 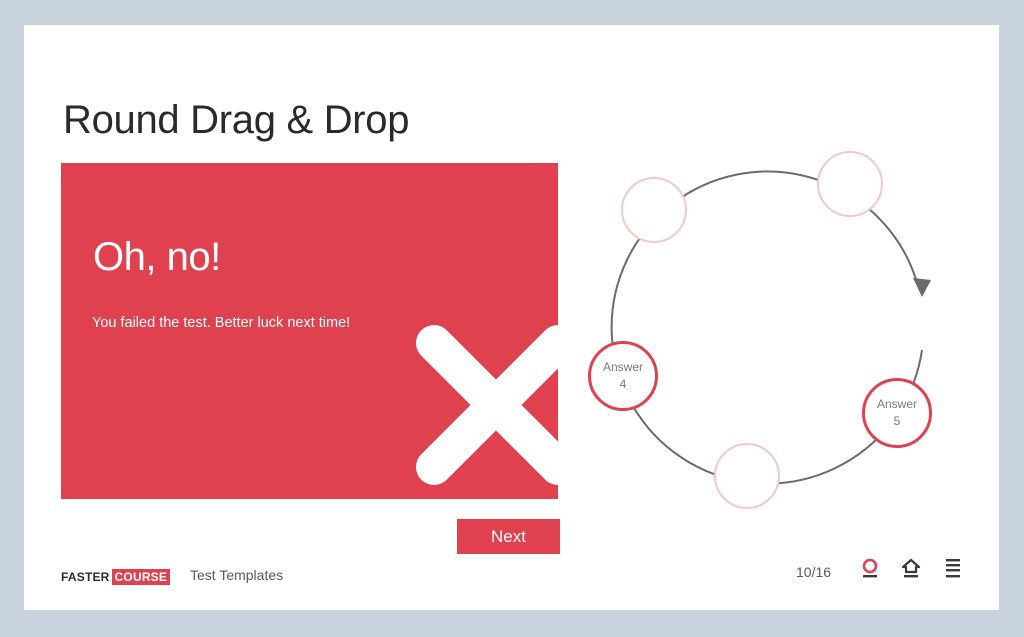 I want to click on x-mark-icon, so click(x=487, y=405).